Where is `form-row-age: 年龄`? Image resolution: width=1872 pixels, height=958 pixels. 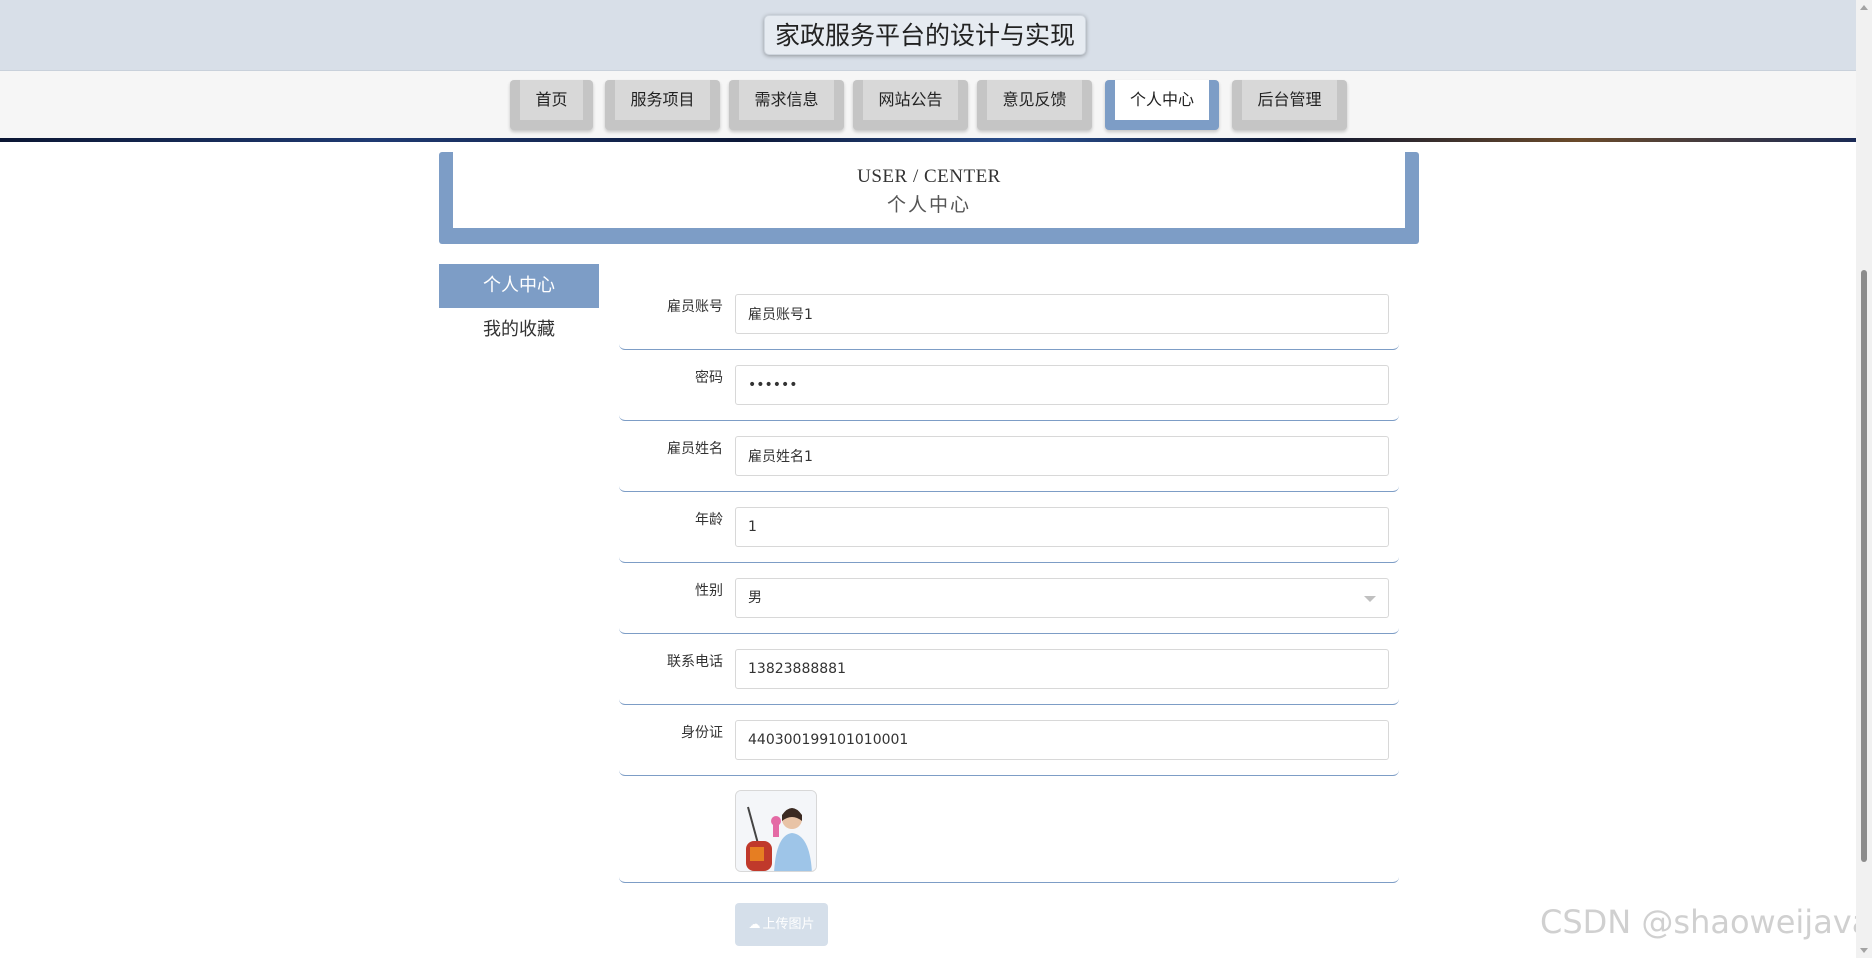 form-row-age: 年龄 is located at coordinates (1009, 527).